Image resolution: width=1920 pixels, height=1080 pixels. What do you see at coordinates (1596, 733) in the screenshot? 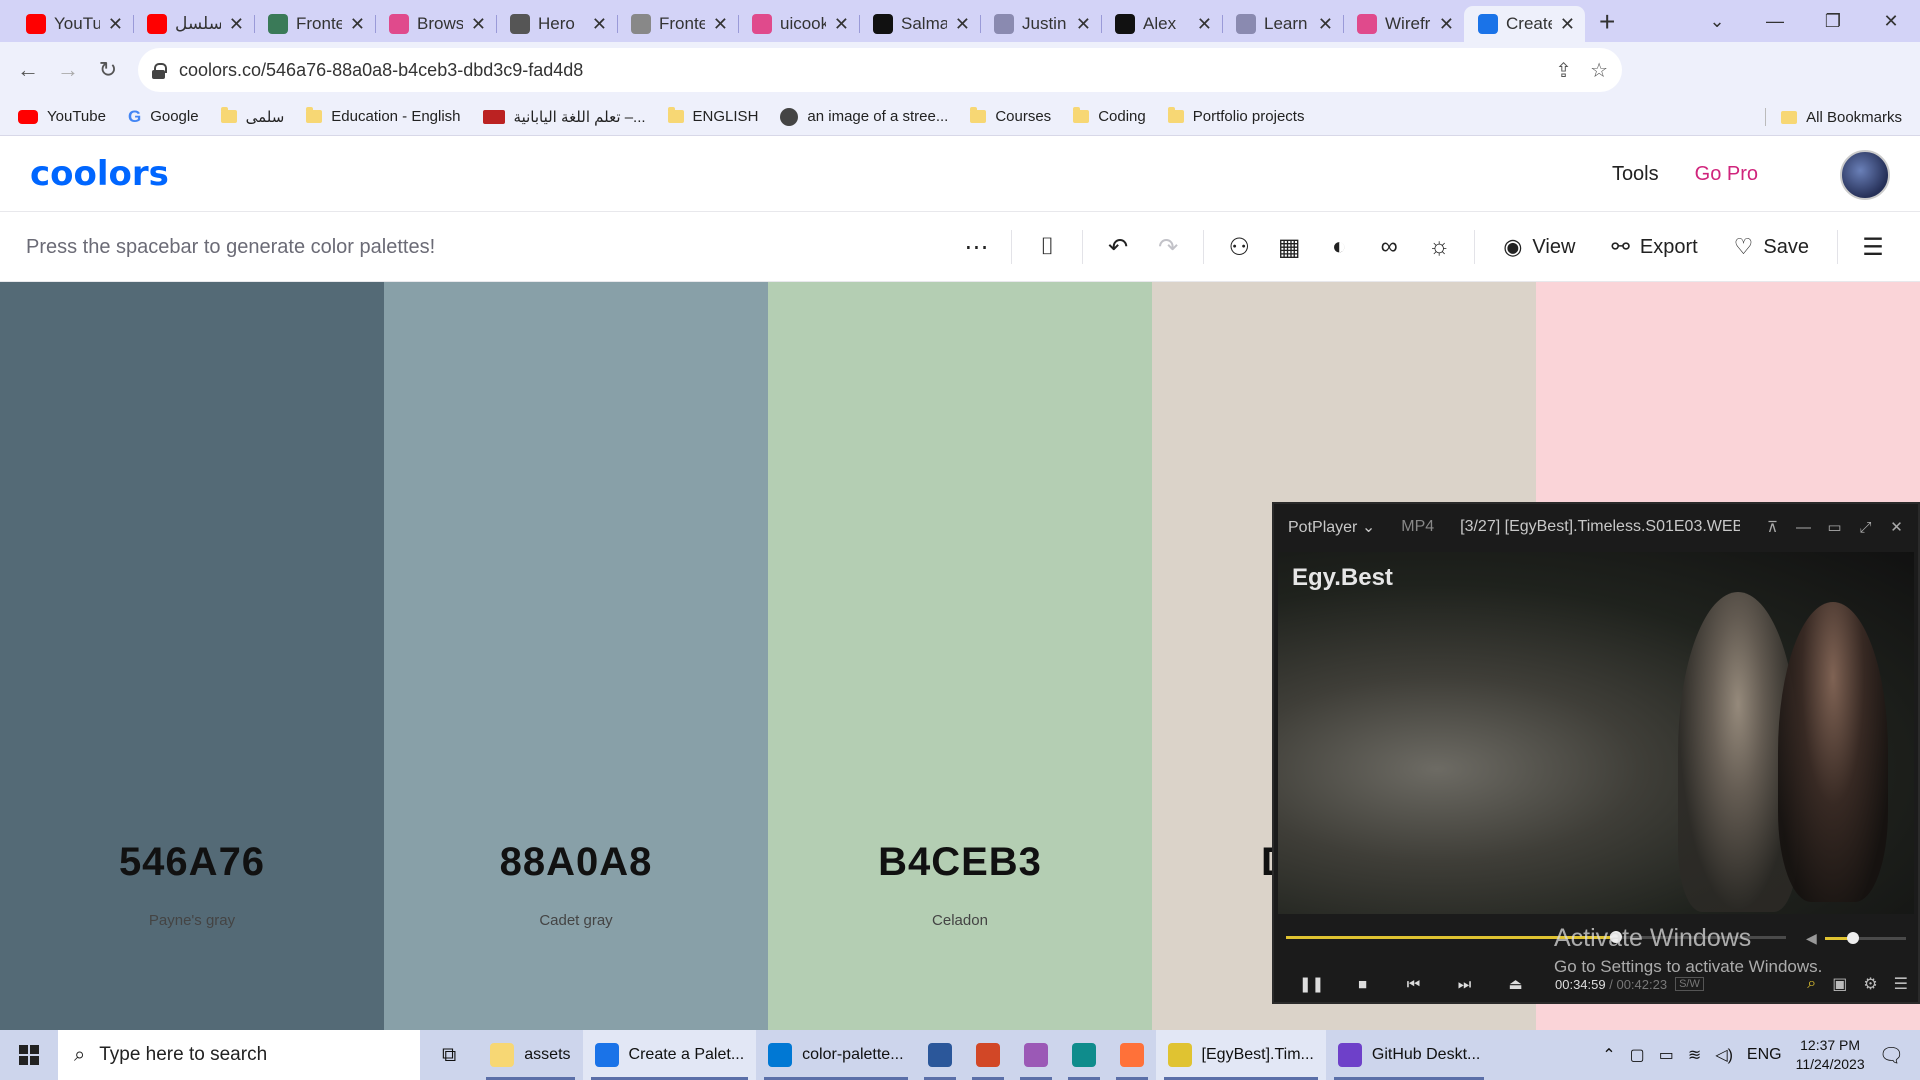
I see `video-frame: Egy.Best` at bounding box center [1596, 733].